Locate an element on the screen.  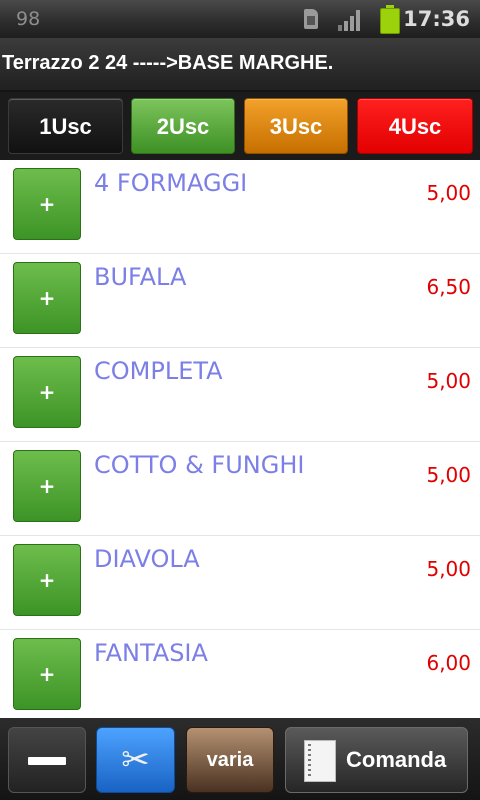
item-name: COTTO & FUNGHI is located at coordinates (199, 465).